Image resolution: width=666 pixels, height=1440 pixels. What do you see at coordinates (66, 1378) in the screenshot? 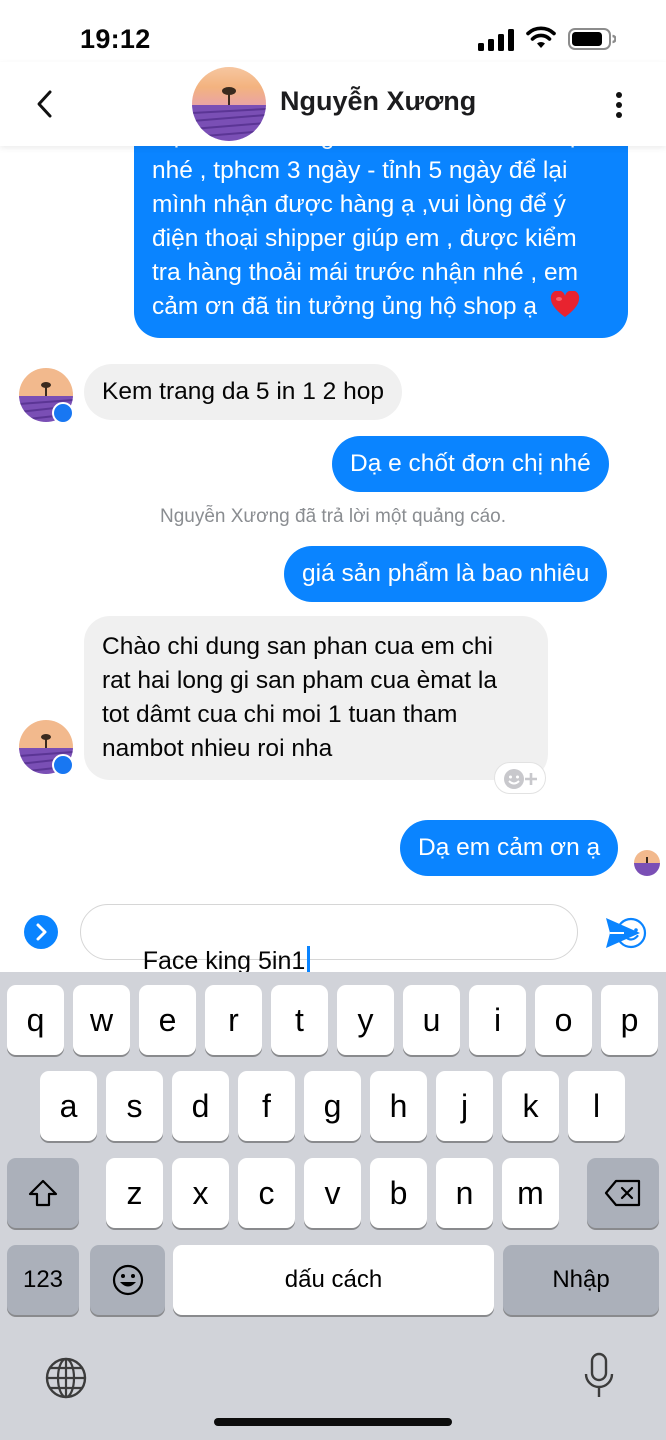
I see `globe-icon` at bounding box center [66, 1378].